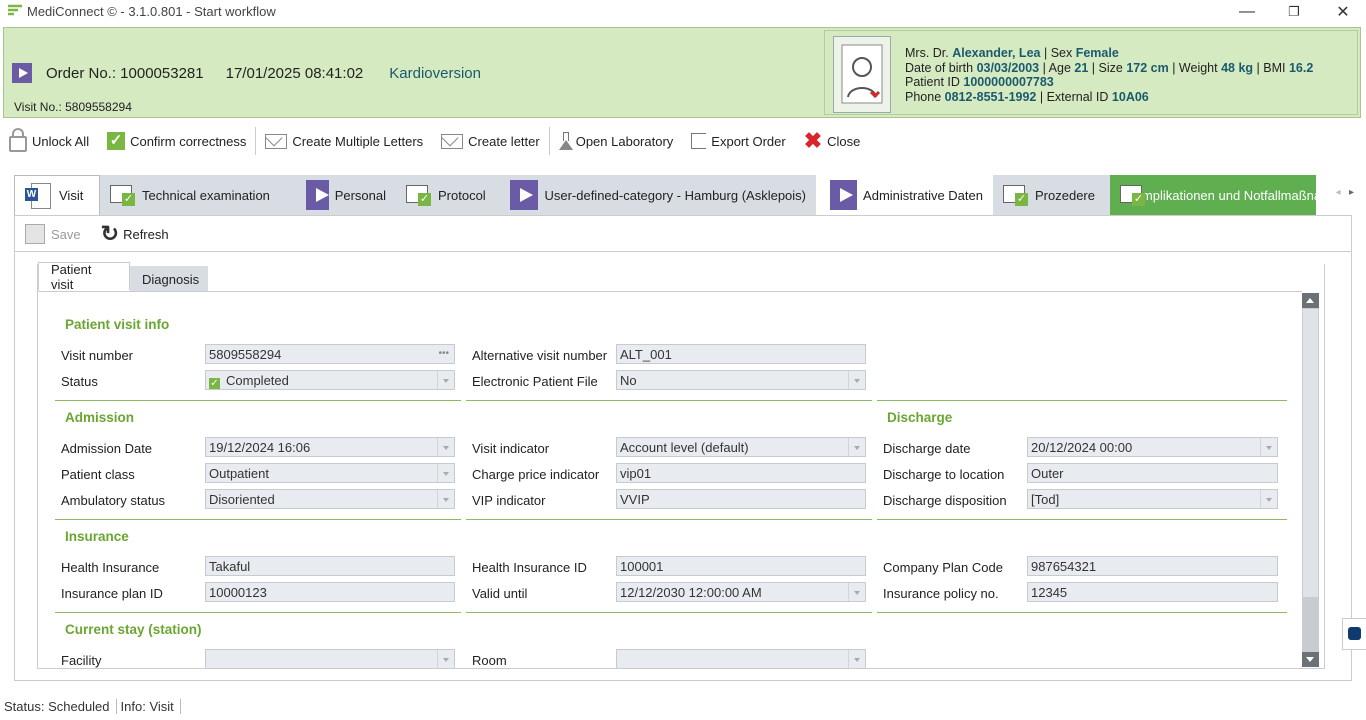 This screenshot has height=720, width=1366. What do you see at coordinates (535, 381) in the screenshot?
I see `electronic-patient-file-label: Electronic Patient File` at bounding box center [535, 381].